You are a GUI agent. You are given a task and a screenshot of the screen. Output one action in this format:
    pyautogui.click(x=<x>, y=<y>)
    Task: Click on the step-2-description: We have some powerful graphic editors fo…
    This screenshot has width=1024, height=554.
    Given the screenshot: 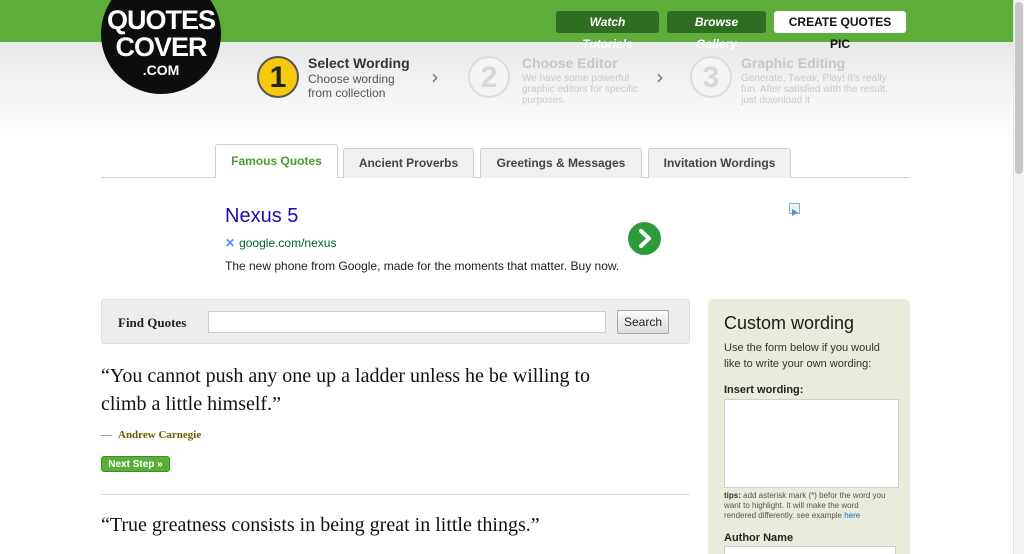 What is the action you would take?
    pyautogui.click(x=580, y=89)
    